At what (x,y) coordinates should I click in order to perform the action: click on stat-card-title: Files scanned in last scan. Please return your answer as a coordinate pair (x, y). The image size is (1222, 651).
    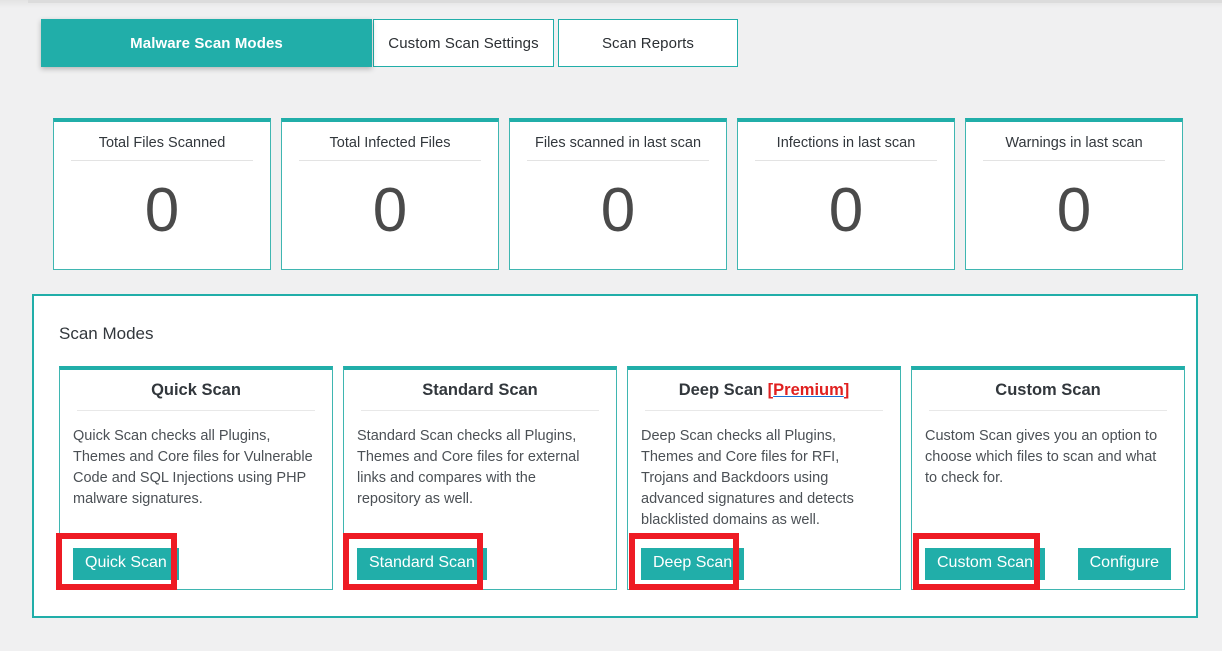
    Looking at the image, I should click on (618, 143).